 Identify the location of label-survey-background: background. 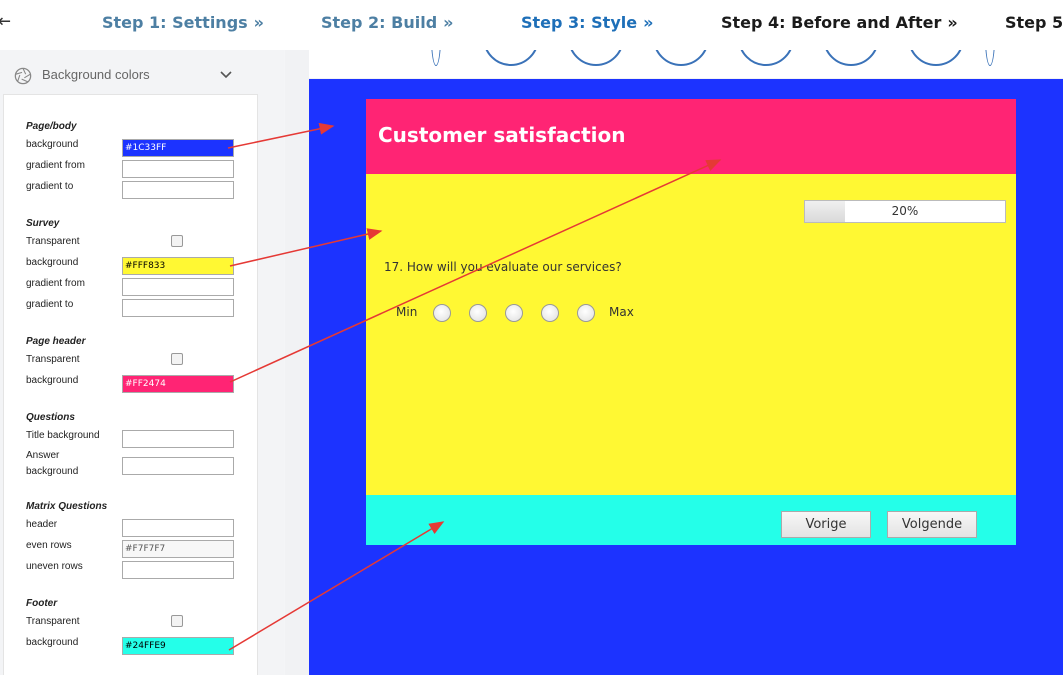
(52, 262).